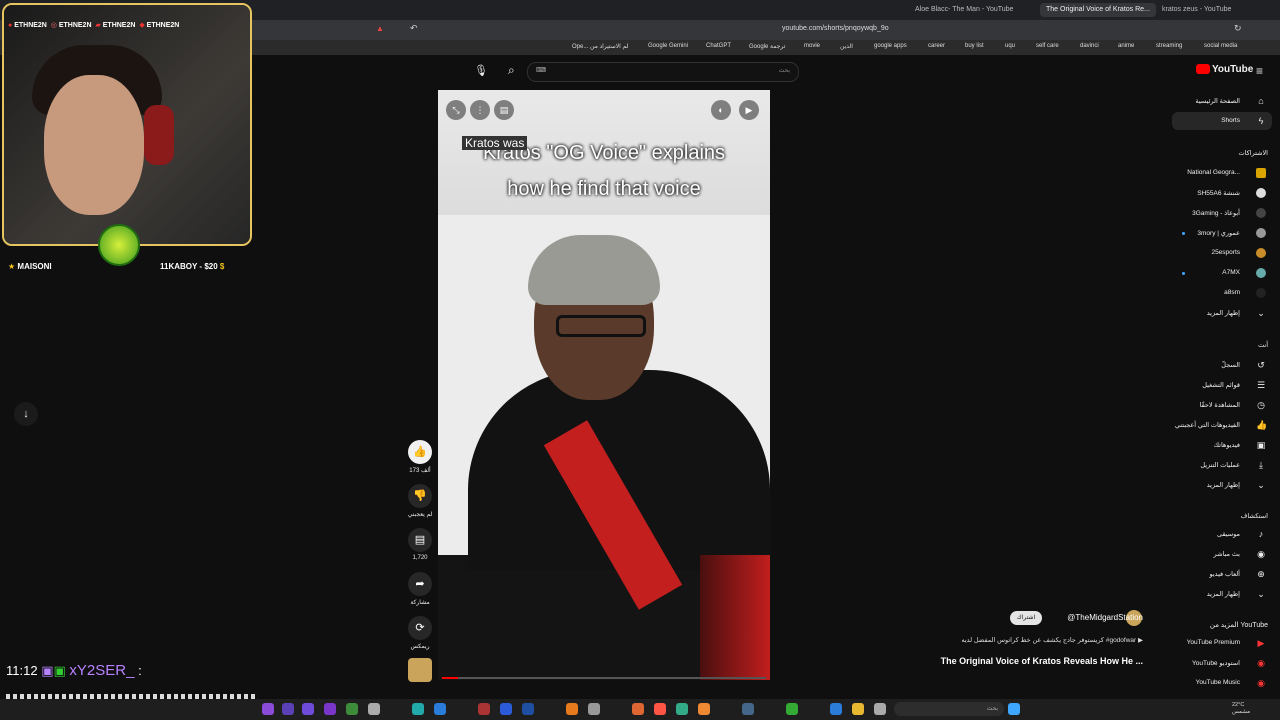 This screenshot has width=1280, height=720. What do you see at coordinates (481, 70) in the screenshot?
I see `mic-icon: 🎙` at bounding box center [481, 70].